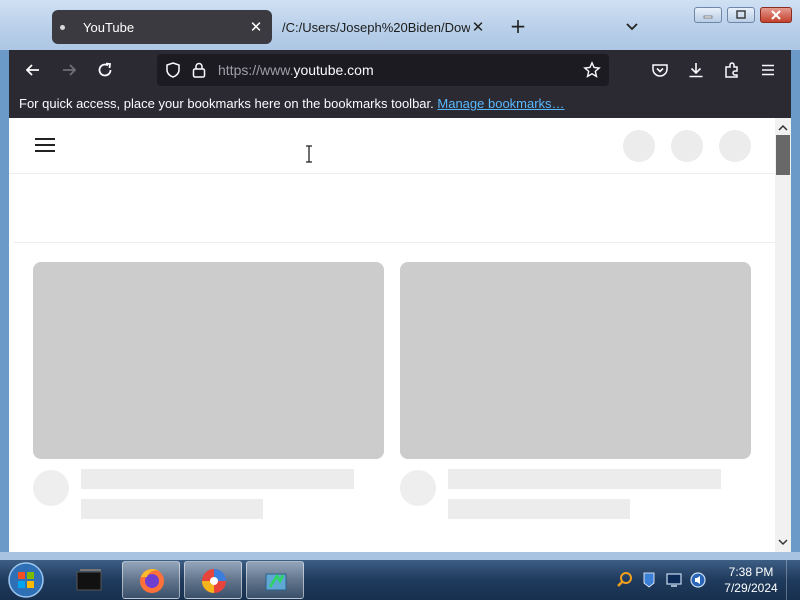 The image size is (800, 600). I want to click on forward-icon, so click(69, 70).